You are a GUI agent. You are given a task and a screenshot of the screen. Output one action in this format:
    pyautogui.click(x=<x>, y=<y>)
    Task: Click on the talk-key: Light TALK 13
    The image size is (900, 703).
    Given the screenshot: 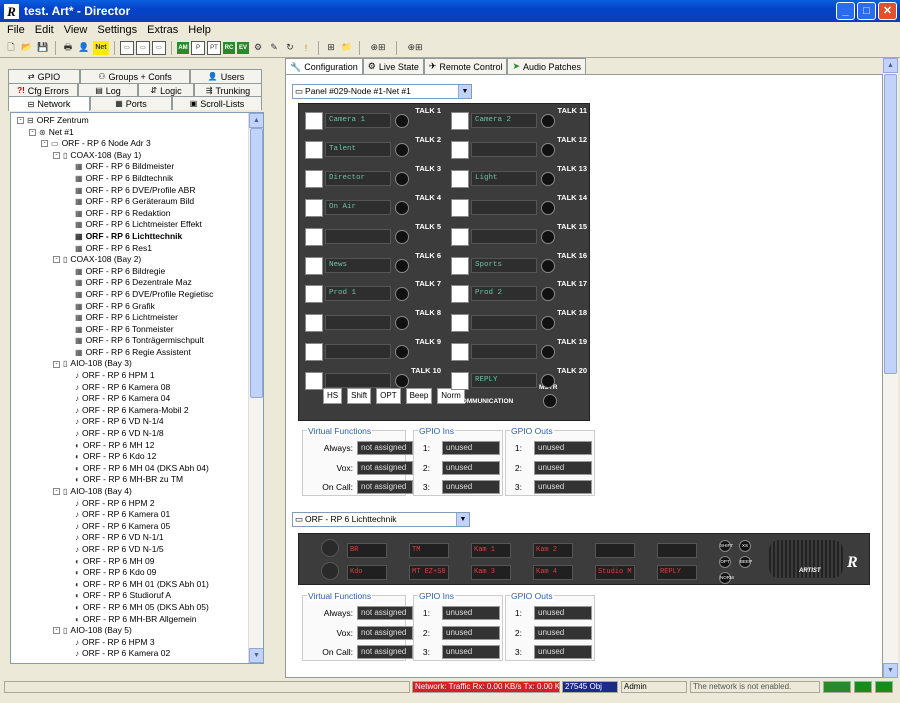 What is the action you would take?
    pyautogui.click(x=520, y=178)
    